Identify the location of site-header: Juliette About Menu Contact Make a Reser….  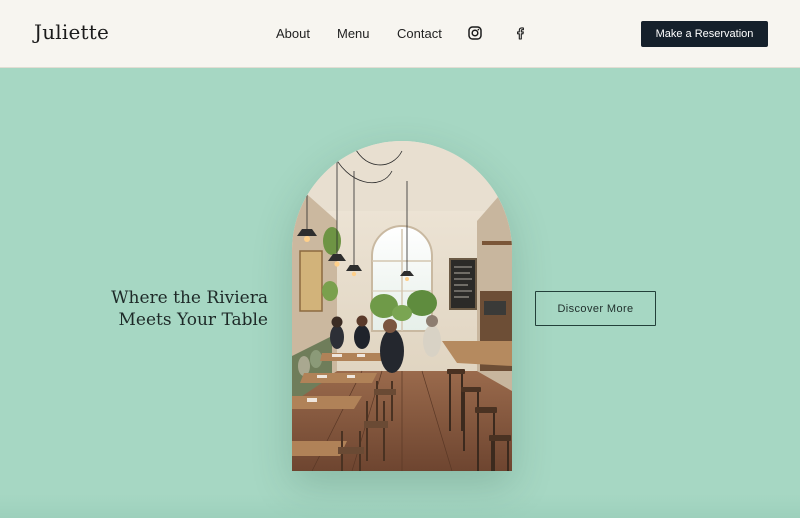
(400, 34).